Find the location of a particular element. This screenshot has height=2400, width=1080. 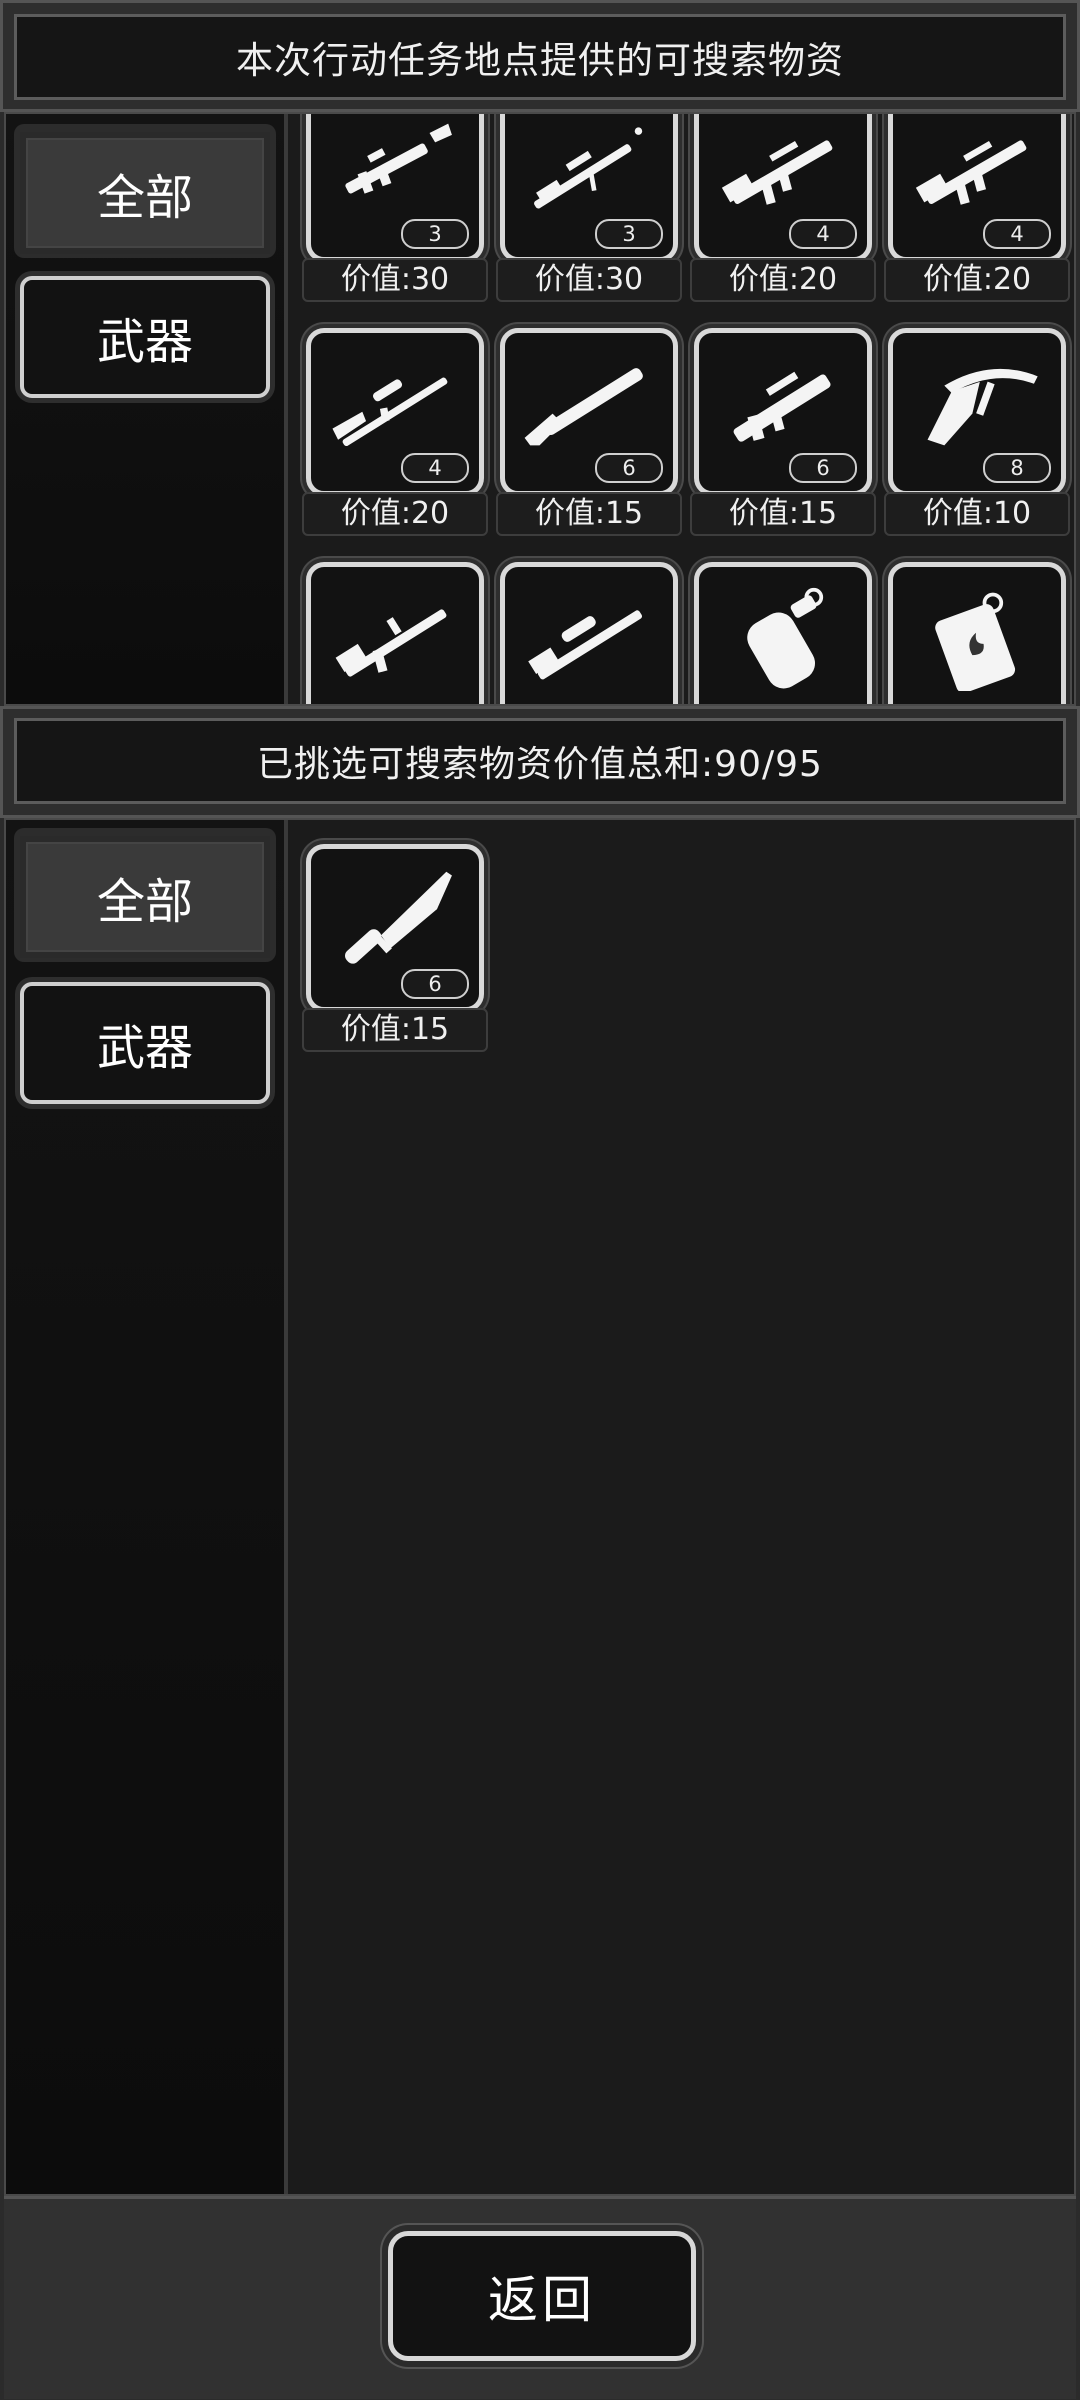

selected-value-total: 已挑选可搜索物资价值总和:90/95 is located at coordinates (540, 761).